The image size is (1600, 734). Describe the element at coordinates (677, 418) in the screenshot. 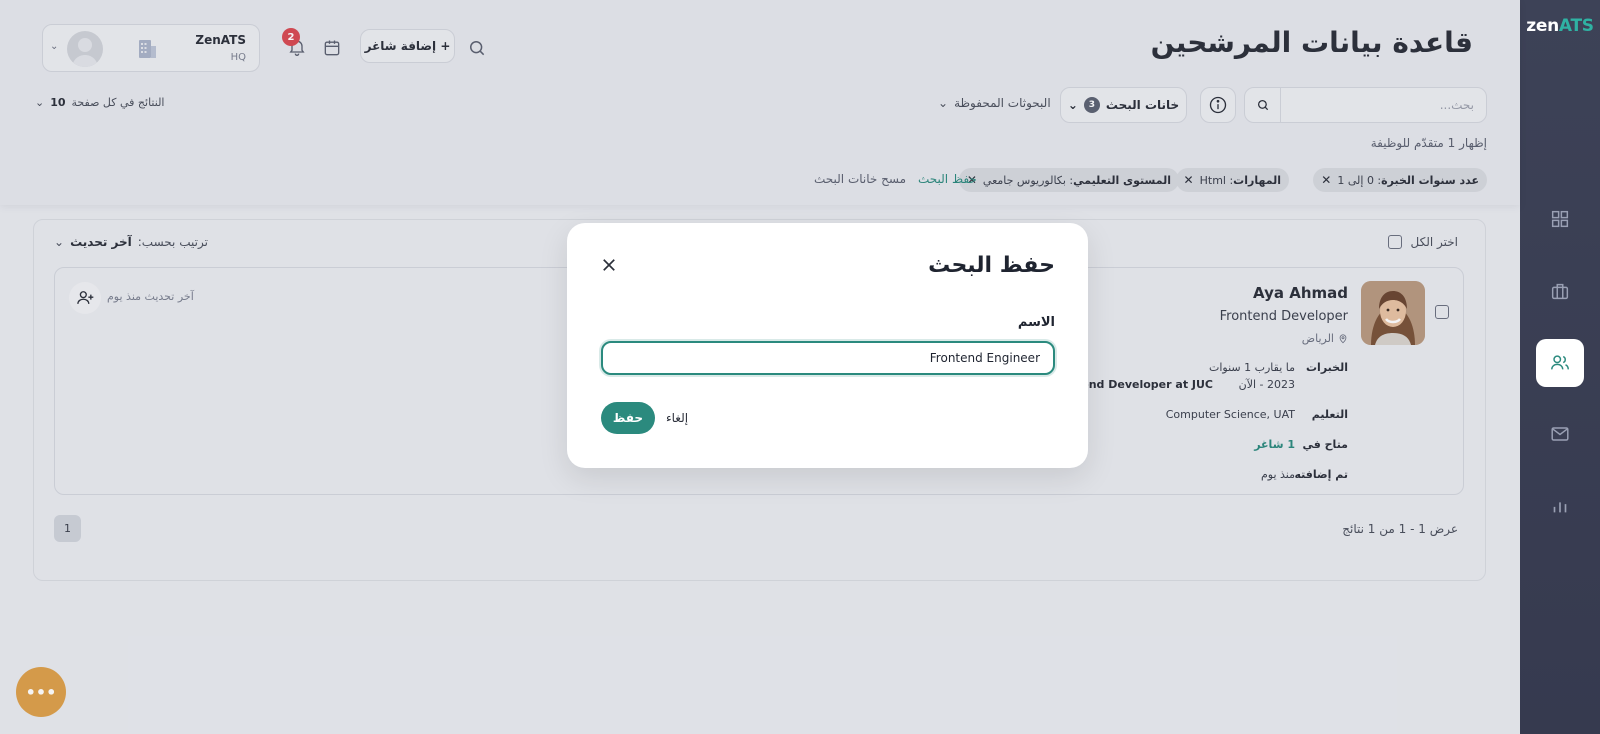

I see `cancel-button: إلغاء` at that location.